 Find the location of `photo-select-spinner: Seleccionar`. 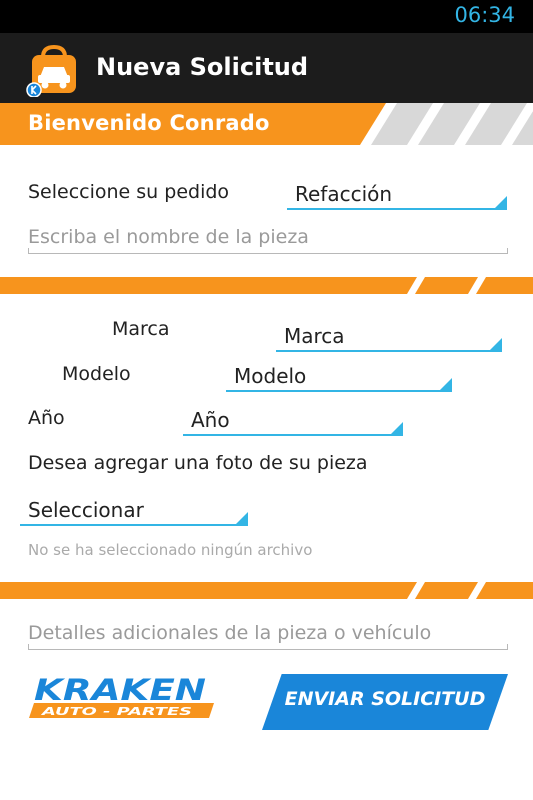

photo-select-spinner: Seleccionar is located at coordinates (134, 510).